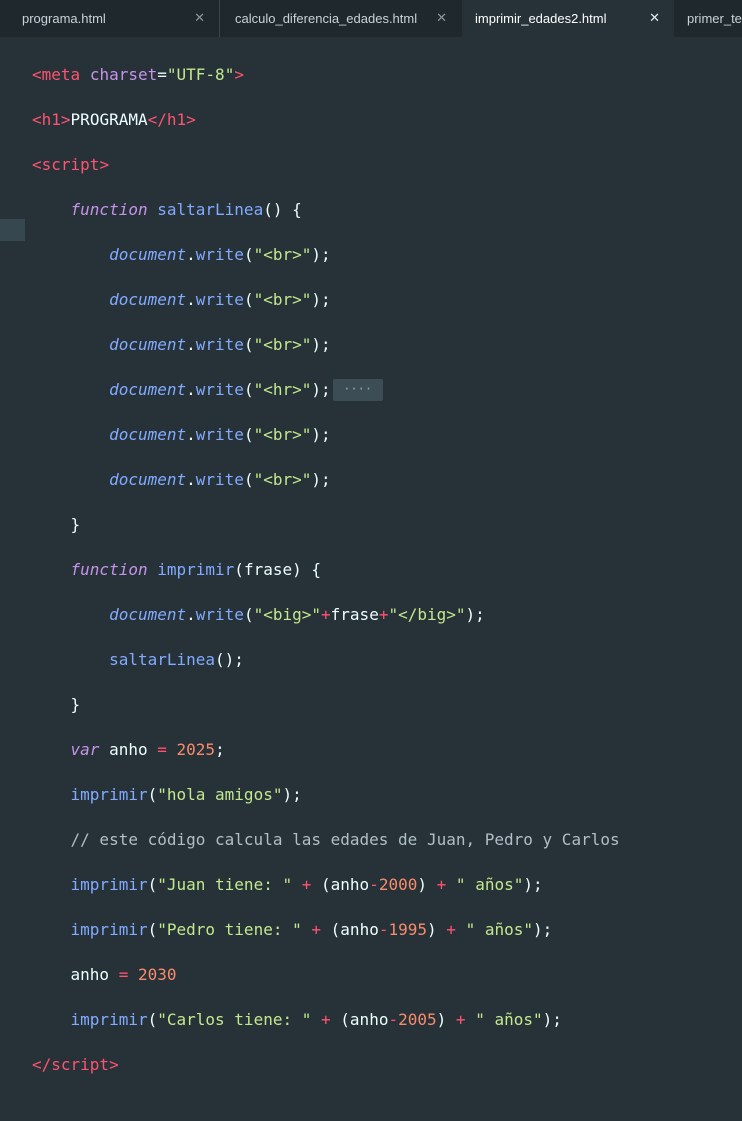  What do you see at coordinates (110, 18) in the screenshot?
I see `tab-programa: programa.html ✕` at bounding box center [110, 18].